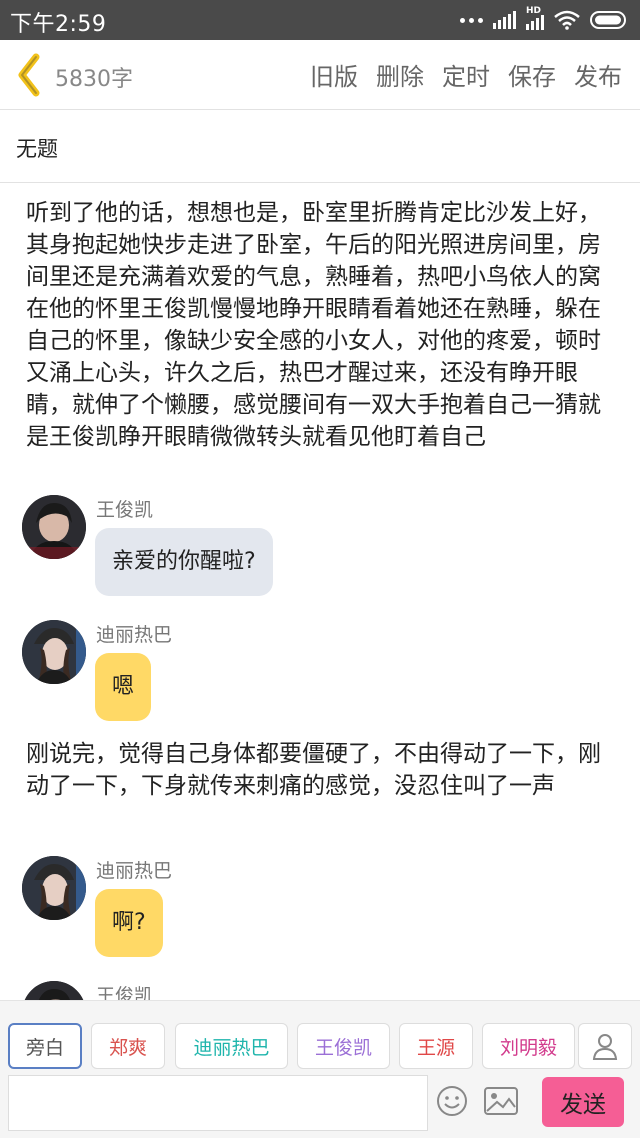  What do you see at coordinates (129, 923) in the screenshot?
I see `chat-bubble: 啊?` at bounding box center [129, 923].